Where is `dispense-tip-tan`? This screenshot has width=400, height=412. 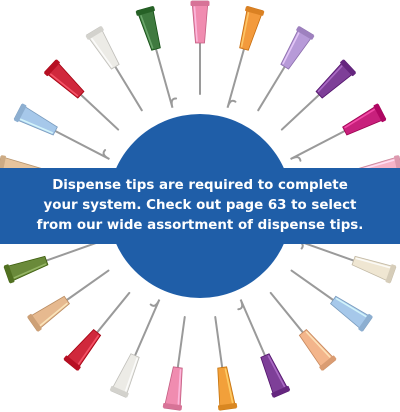
dispense-tip-tan is located at coordinates (68, 300).